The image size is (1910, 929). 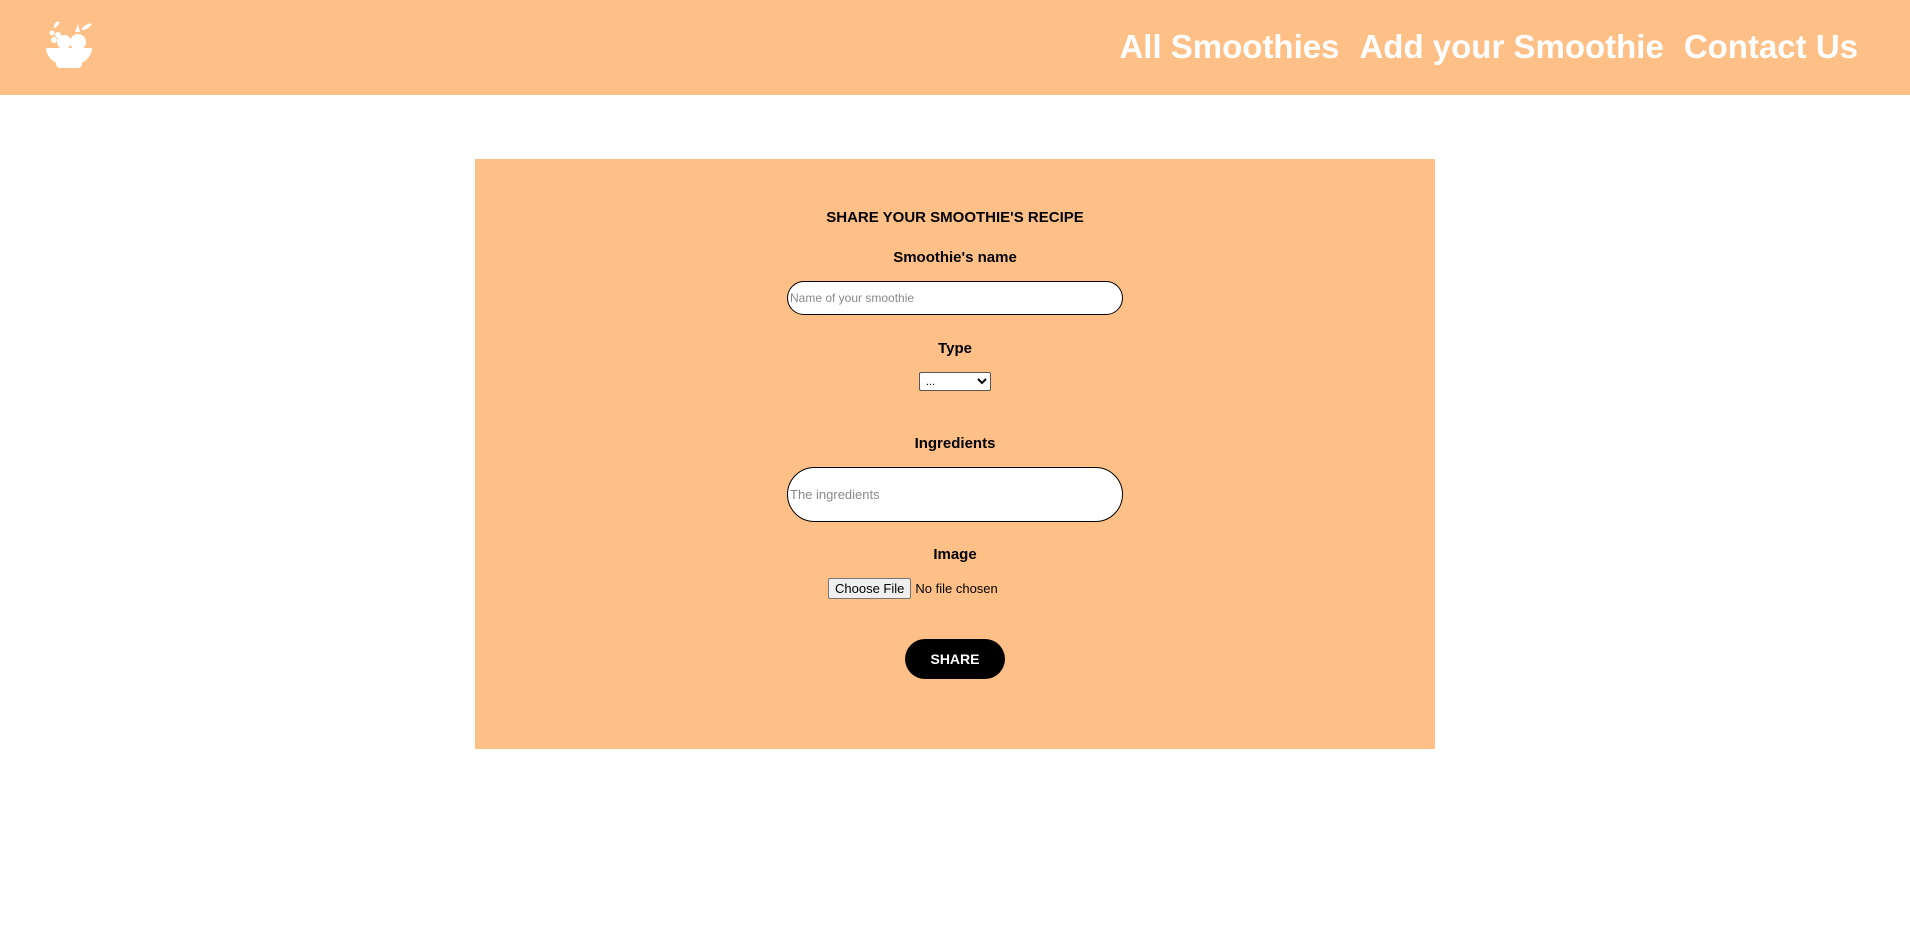 I want to click on share-button: SHARE, so click(x=955, y=659).